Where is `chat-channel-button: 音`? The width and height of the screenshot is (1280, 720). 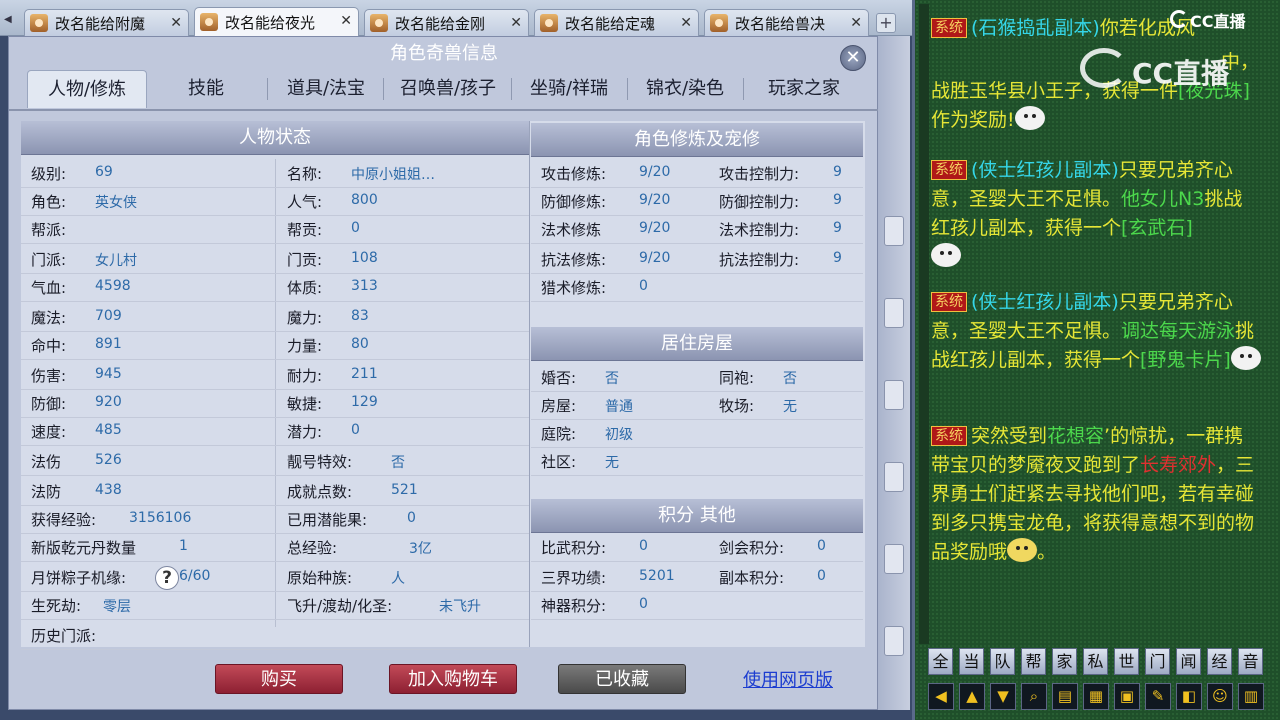 chat-channel-button: 音 is located at coordinates (1250, 661).